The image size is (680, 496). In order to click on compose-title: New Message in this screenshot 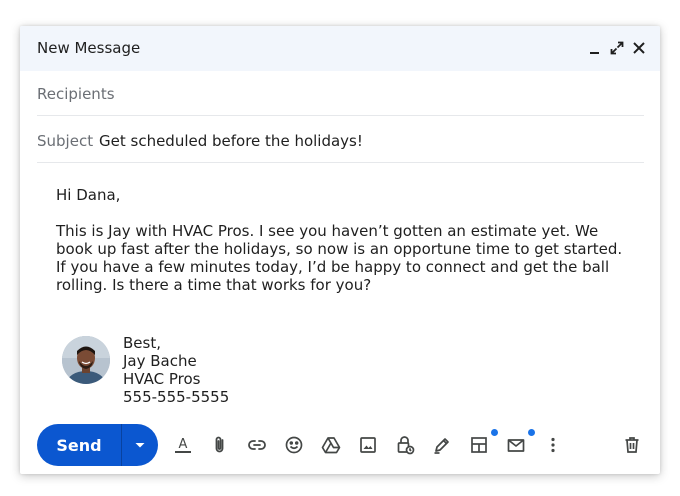, I will do `click(89, 48)`.